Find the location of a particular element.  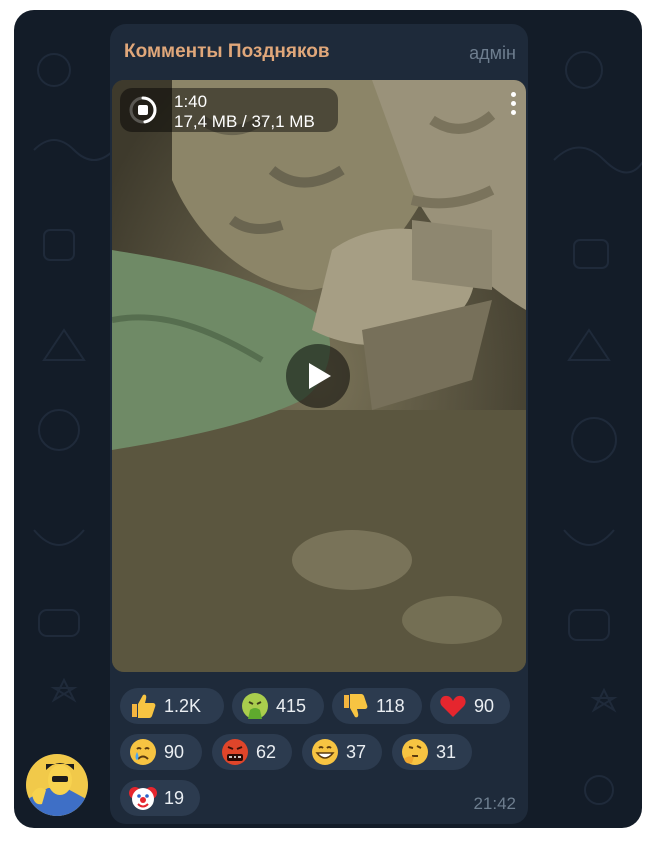

thumbs-up-icon is located at coordinates (144, 706).